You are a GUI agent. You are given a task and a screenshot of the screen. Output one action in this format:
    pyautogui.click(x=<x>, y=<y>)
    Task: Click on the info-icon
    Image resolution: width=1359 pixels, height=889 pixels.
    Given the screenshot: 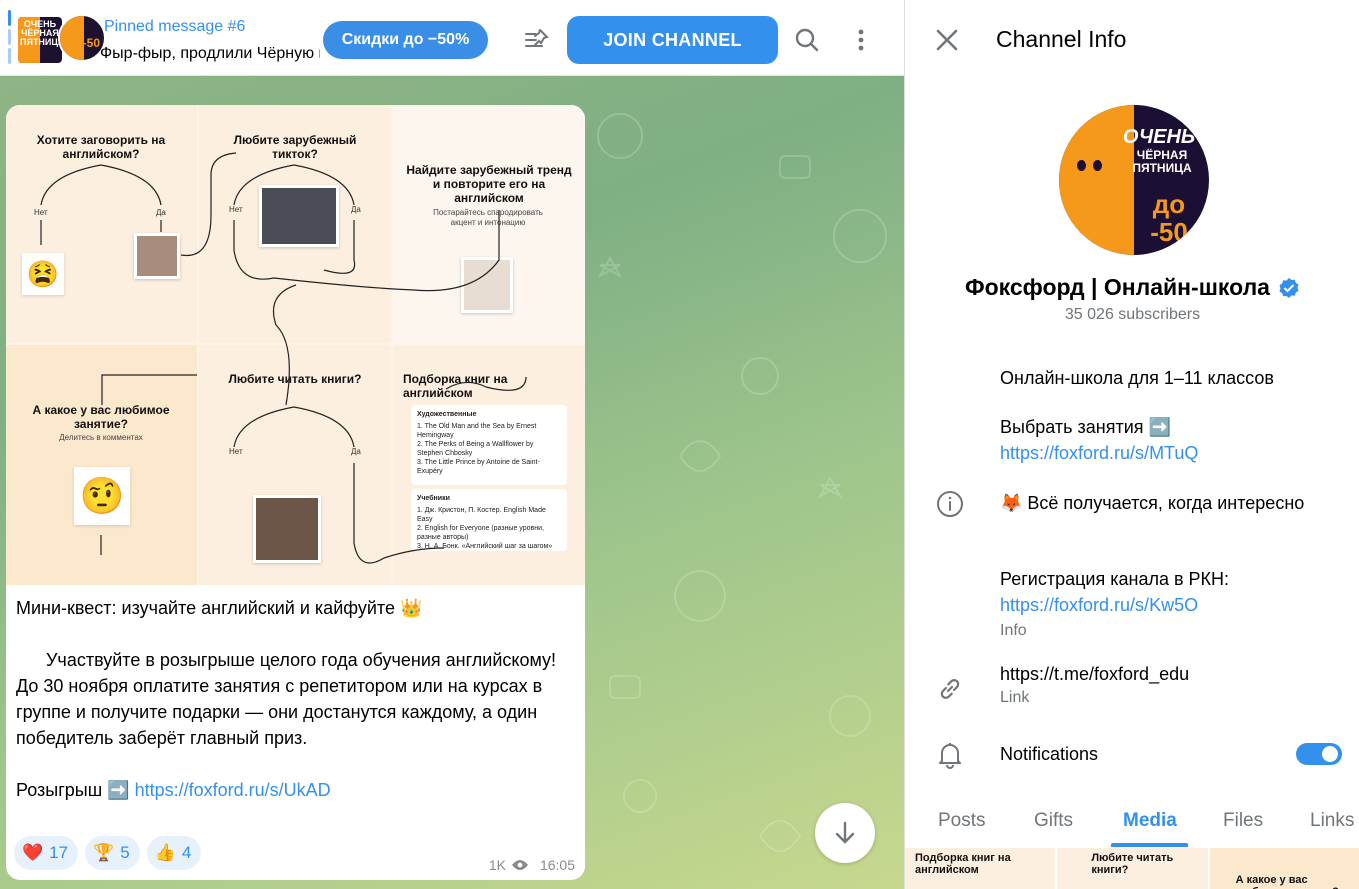 What is the action you would take?
    pyautogui.click(x=950, y=504)
    